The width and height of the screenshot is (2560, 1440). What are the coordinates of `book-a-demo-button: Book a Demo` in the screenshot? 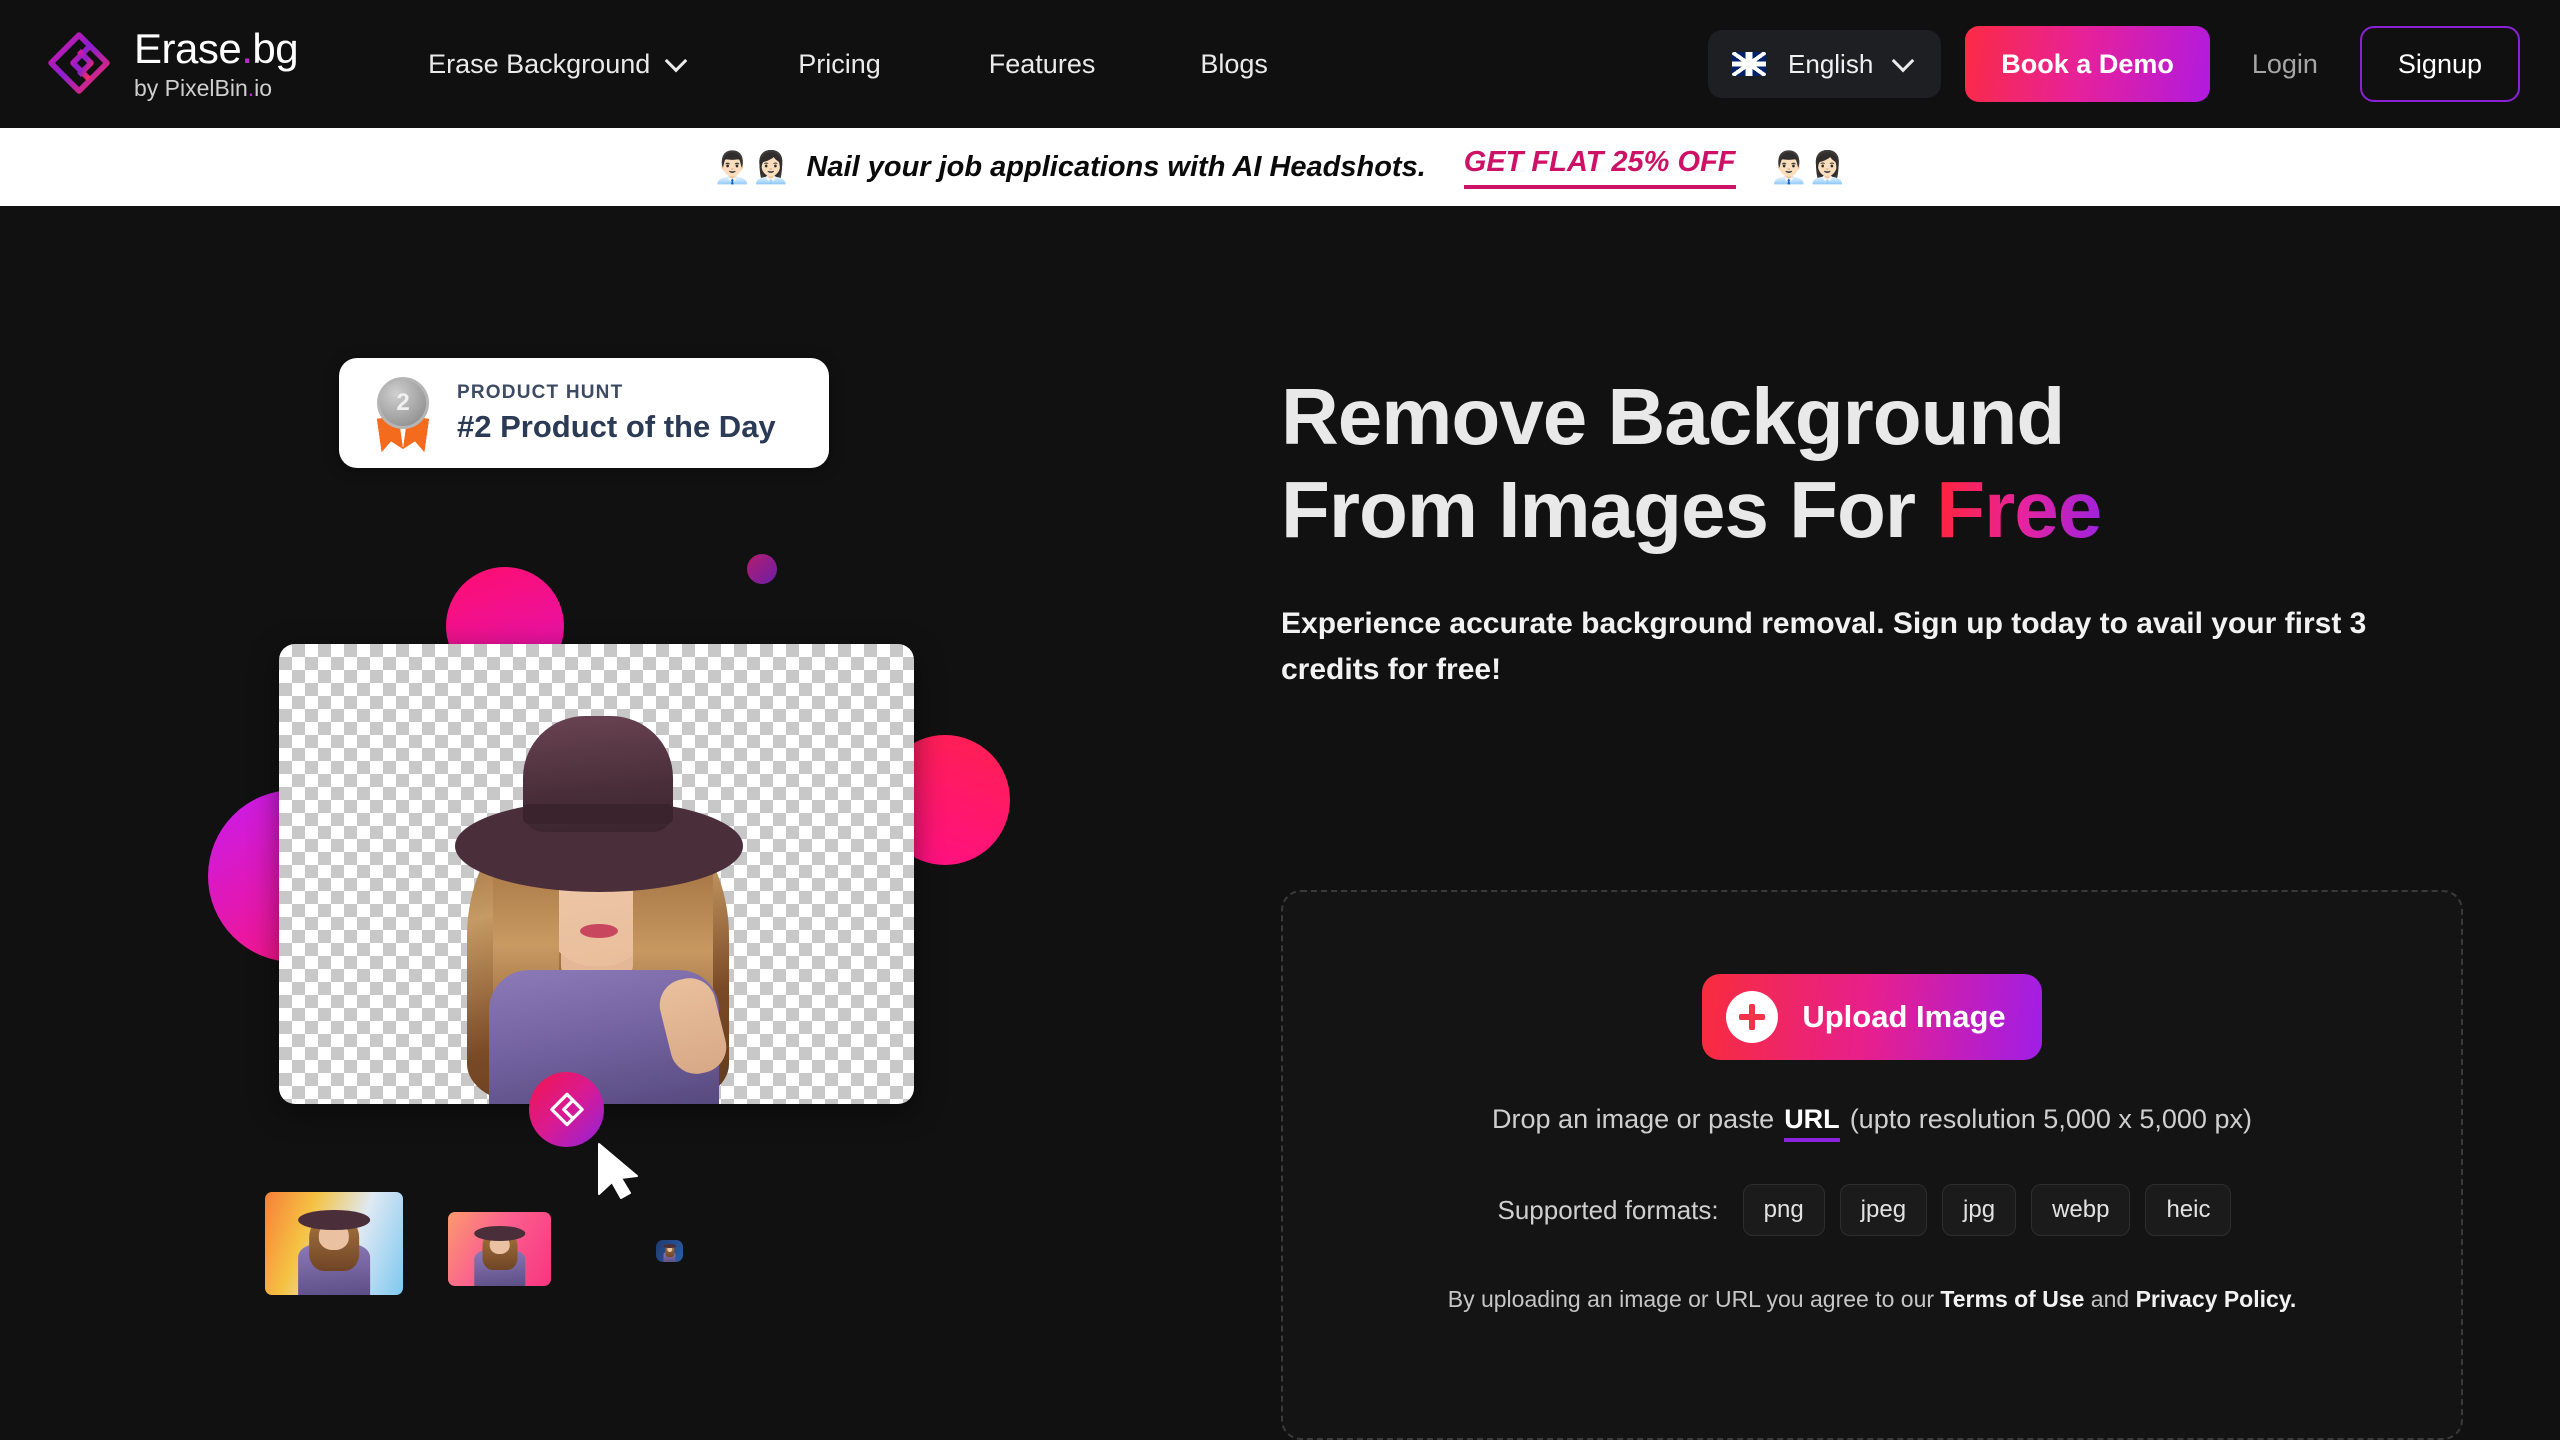 It's located at (2087, 64).